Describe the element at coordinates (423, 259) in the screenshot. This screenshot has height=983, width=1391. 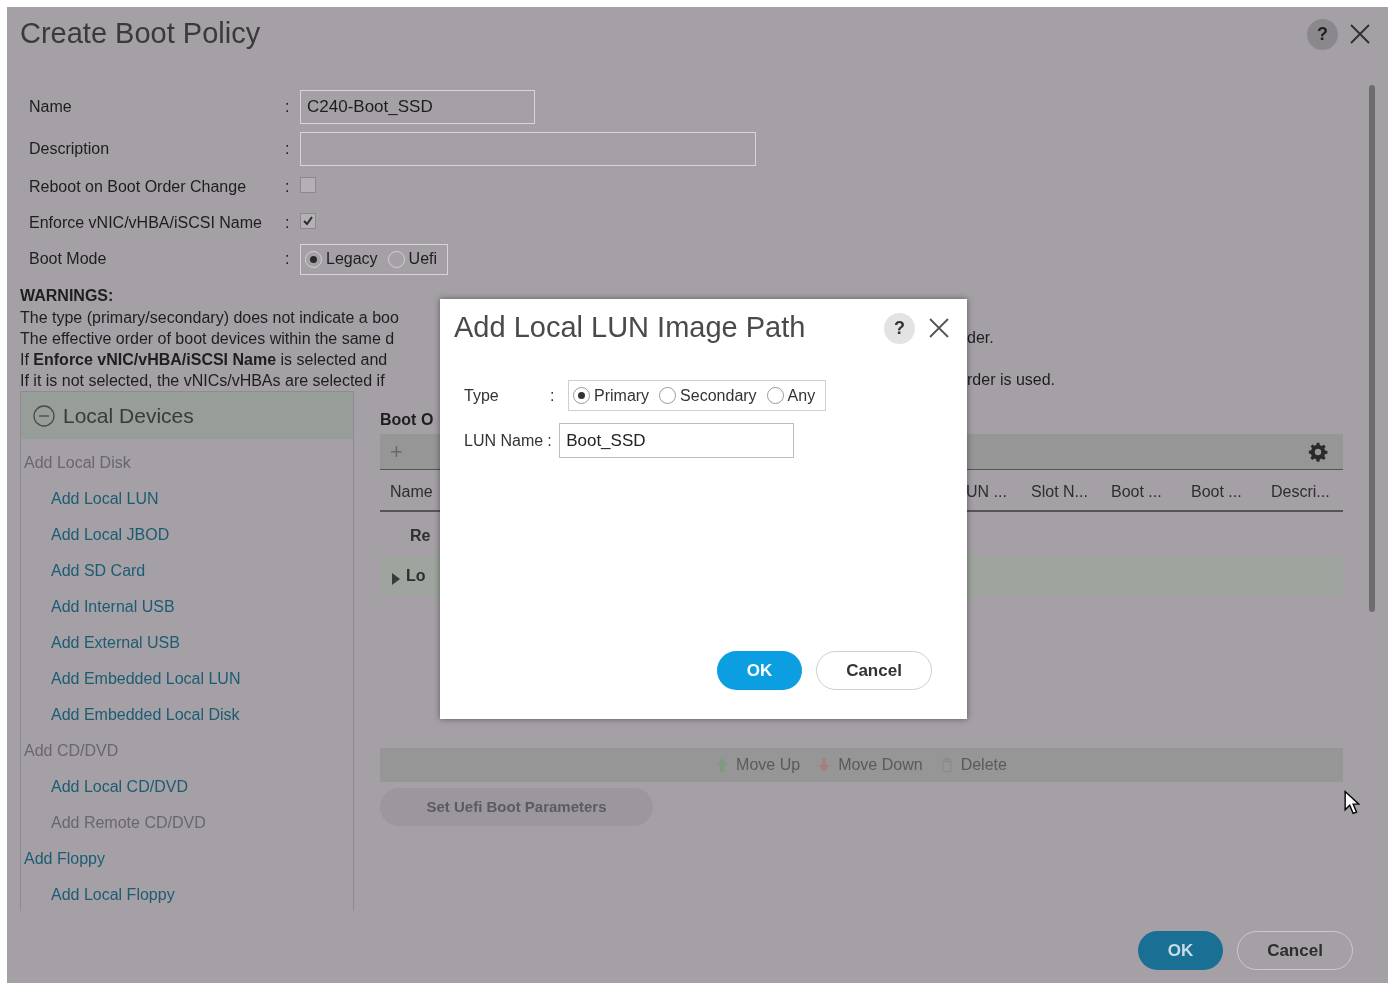
I see `radio-label: Uefi` at that location.